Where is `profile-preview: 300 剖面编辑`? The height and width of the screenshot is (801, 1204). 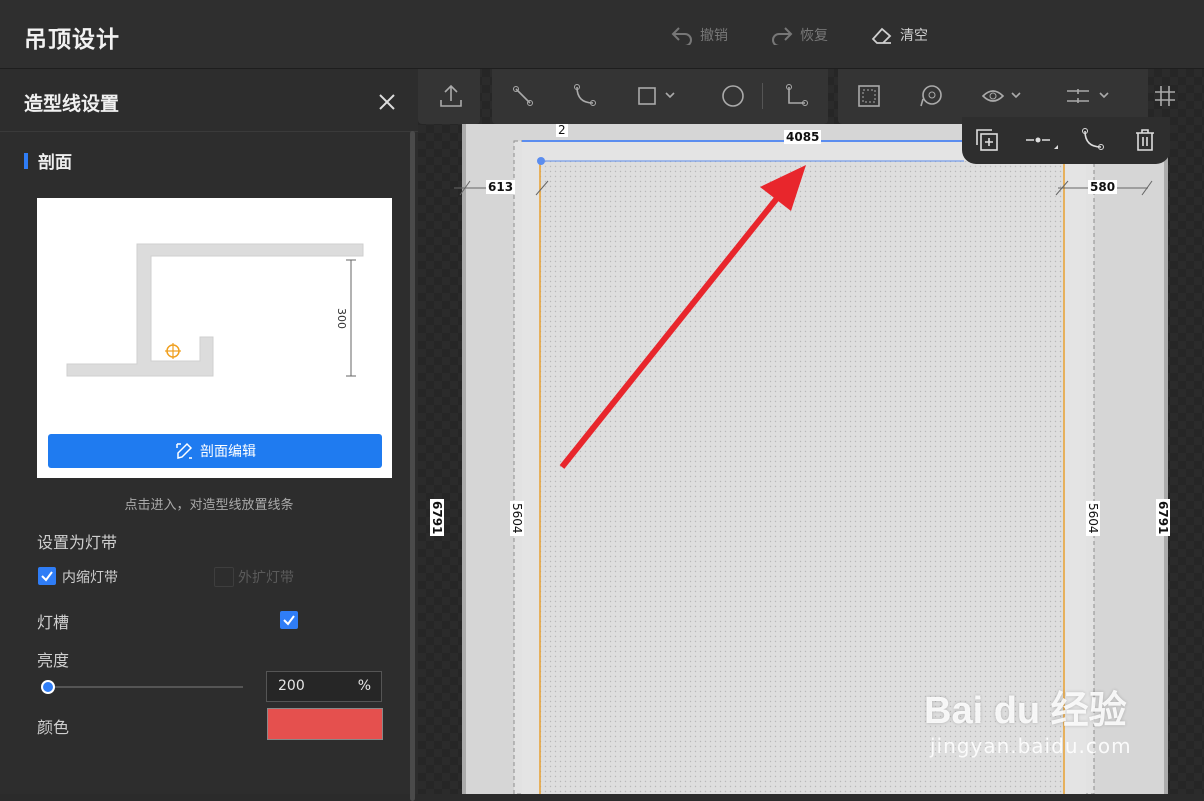
profile-preview: 300 剖面编辑 is located at coordinates (214, 338).